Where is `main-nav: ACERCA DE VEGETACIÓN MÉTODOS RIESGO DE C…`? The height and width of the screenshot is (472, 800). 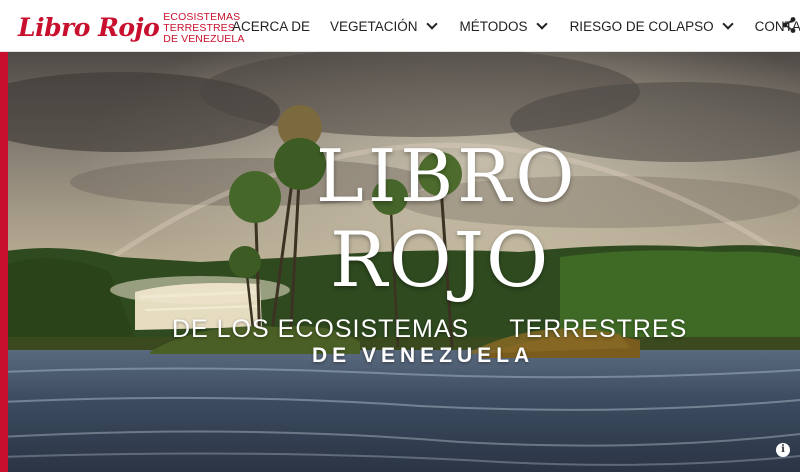
main-nav: ACERCA DE VEGETACIÓN MÉTODOS RIESGO DE C… is located at coordinates (516, 26).